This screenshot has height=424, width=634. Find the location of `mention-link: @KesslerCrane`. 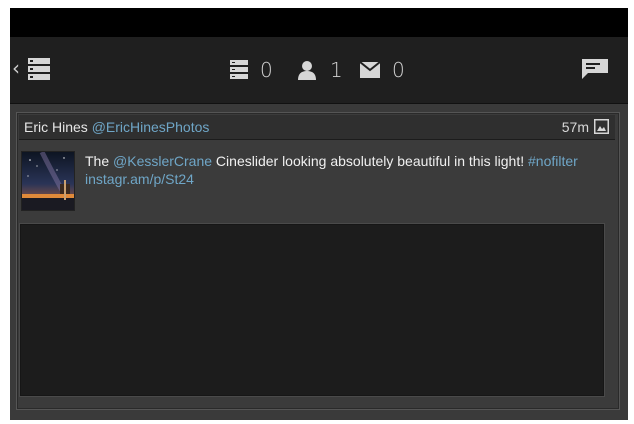

mention-link: @KesslerCrane is located at coordinates (162, 161).